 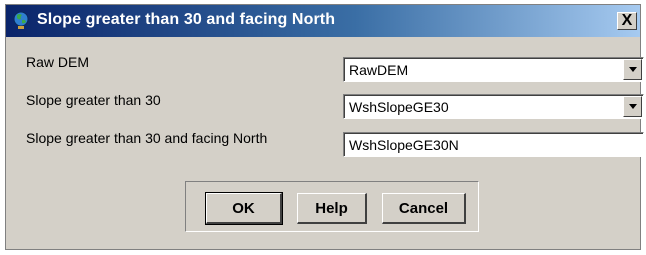 I want to click on close-button: X, so click(x=627, y=21).